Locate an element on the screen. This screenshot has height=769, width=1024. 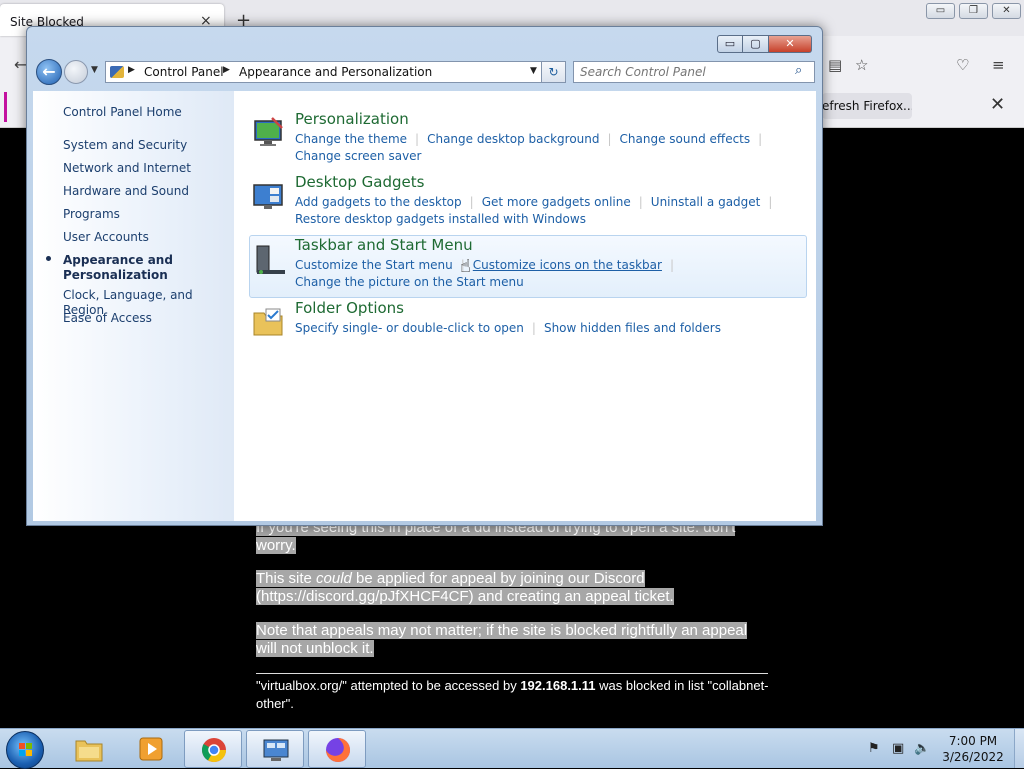
link-add-gadgets: Add gadgets to the desktop is located at coordinates (378, 202).